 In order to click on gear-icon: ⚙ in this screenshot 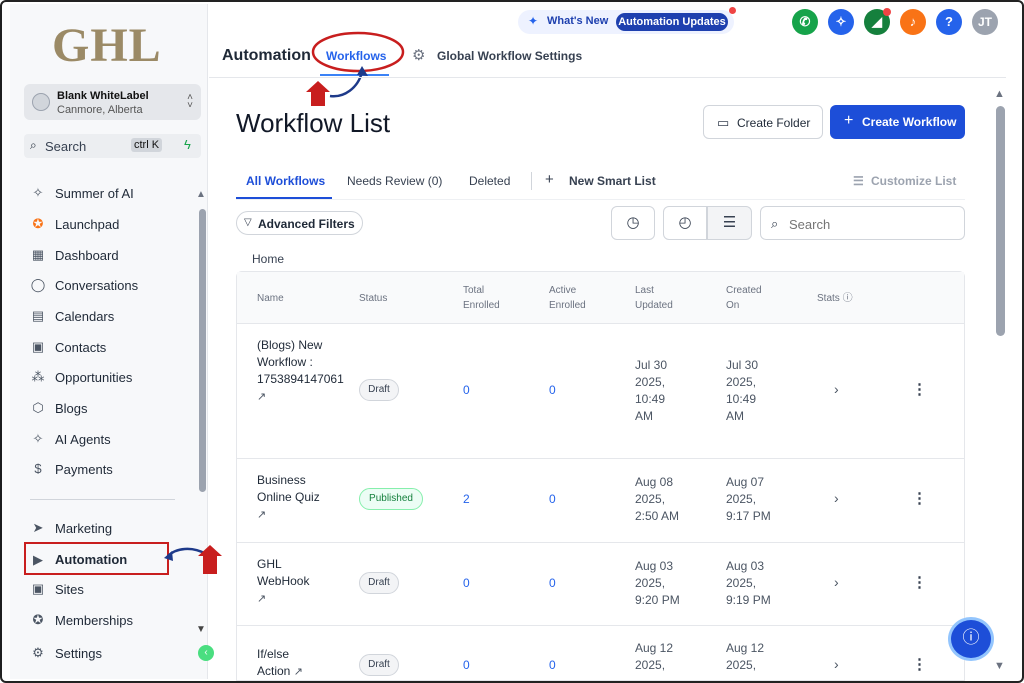, I will do `click(38, 652)`.